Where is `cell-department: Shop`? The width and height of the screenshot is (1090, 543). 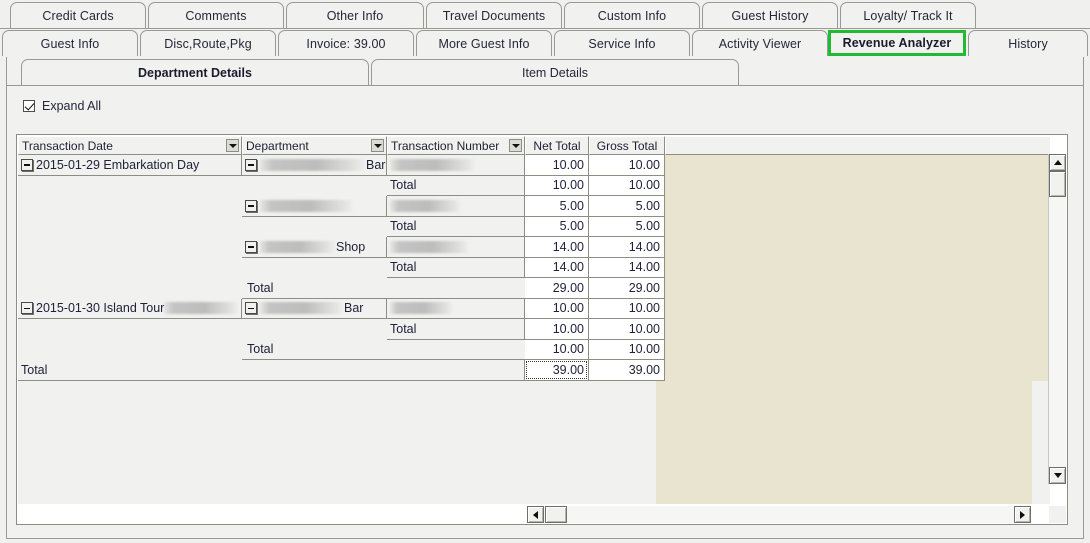
cell-department: Shop is located at coordinates (314, 247).